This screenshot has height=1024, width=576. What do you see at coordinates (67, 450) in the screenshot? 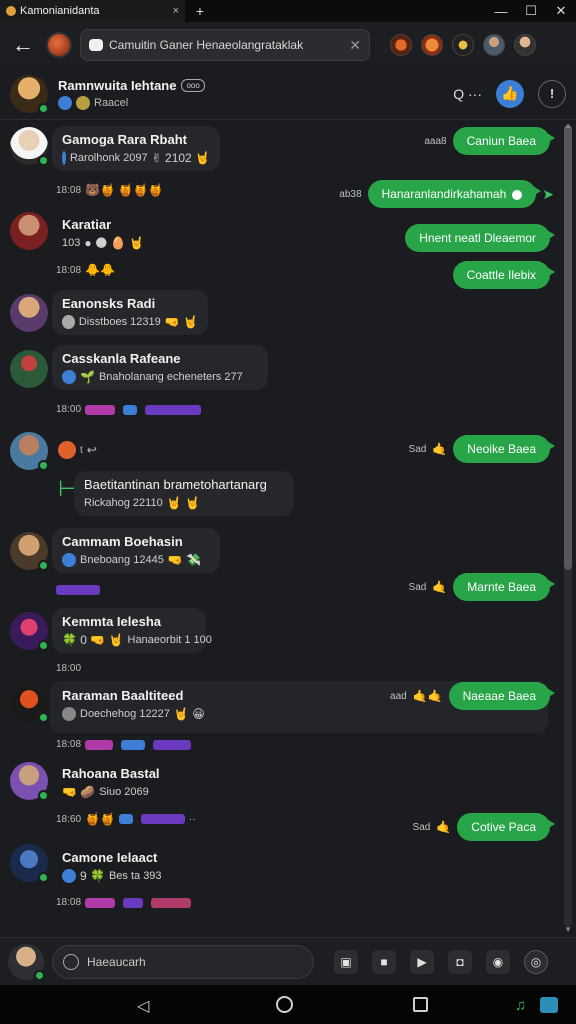
I see `reaction-icon` at bounding box center [67, 450].